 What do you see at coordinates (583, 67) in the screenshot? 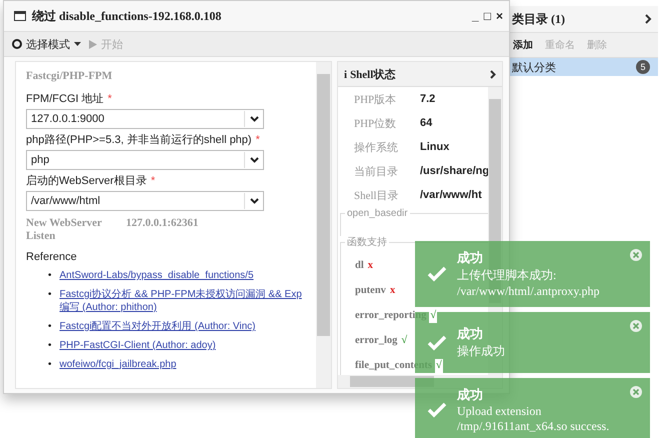
I see `category-item: 默认分类 5` at bounding box center [583, 67].